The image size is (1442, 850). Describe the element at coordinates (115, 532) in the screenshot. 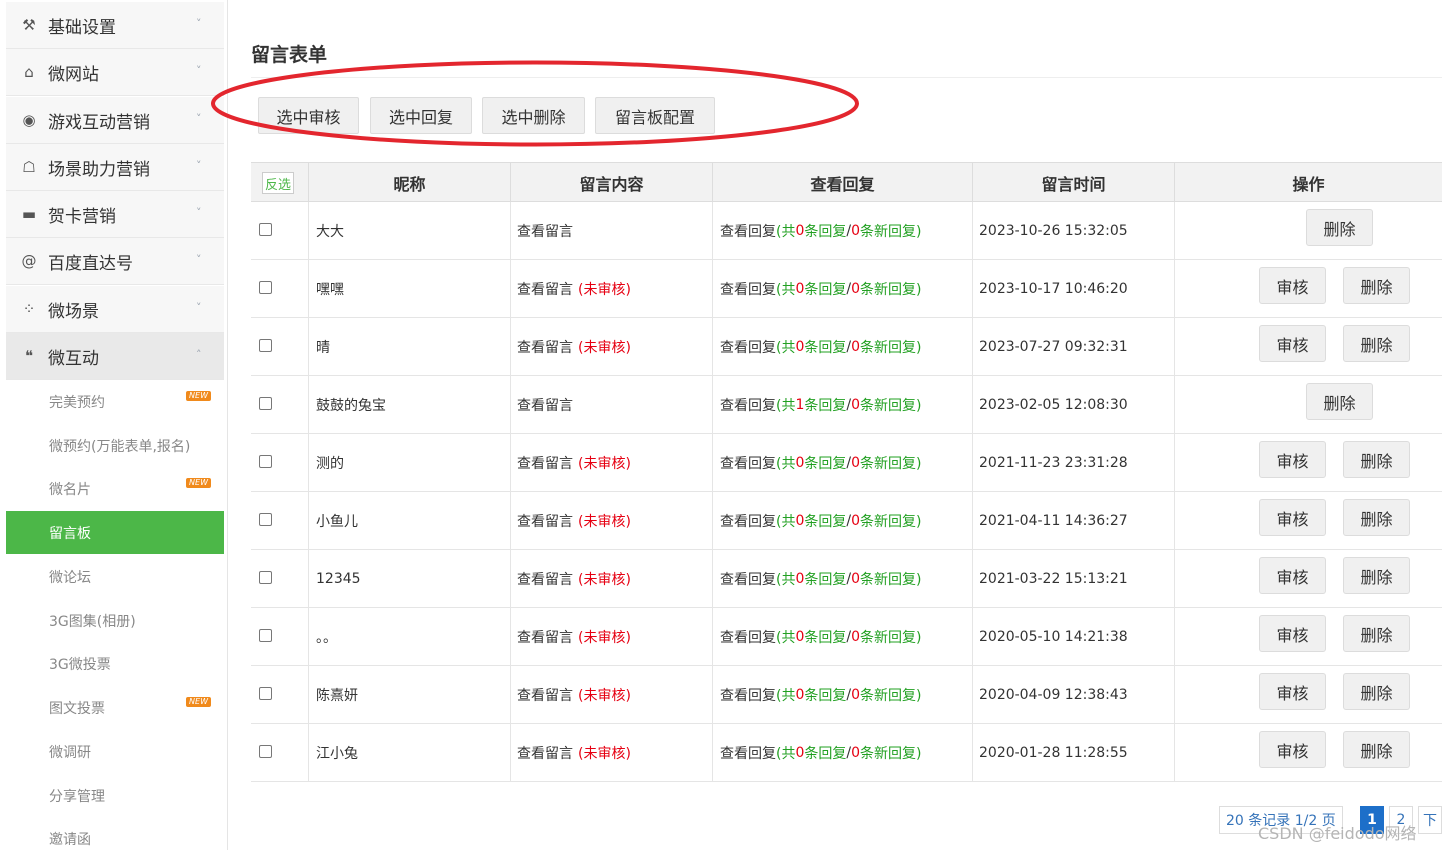

I see `sidebar-subitem-3: 留言板` at that location.